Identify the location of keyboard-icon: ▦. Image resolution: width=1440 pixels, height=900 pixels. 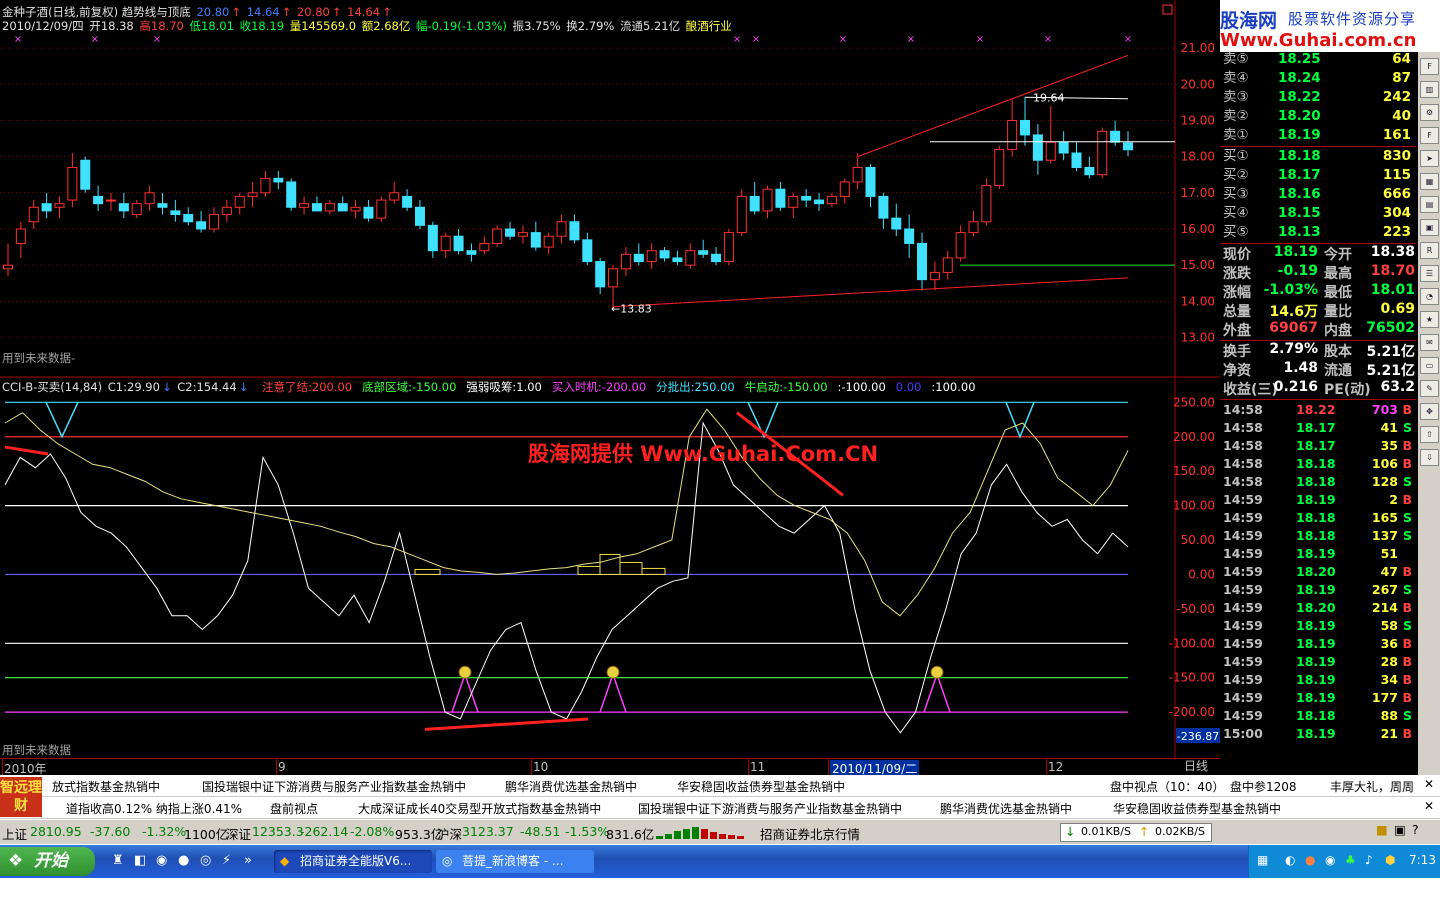
(1262, 860).